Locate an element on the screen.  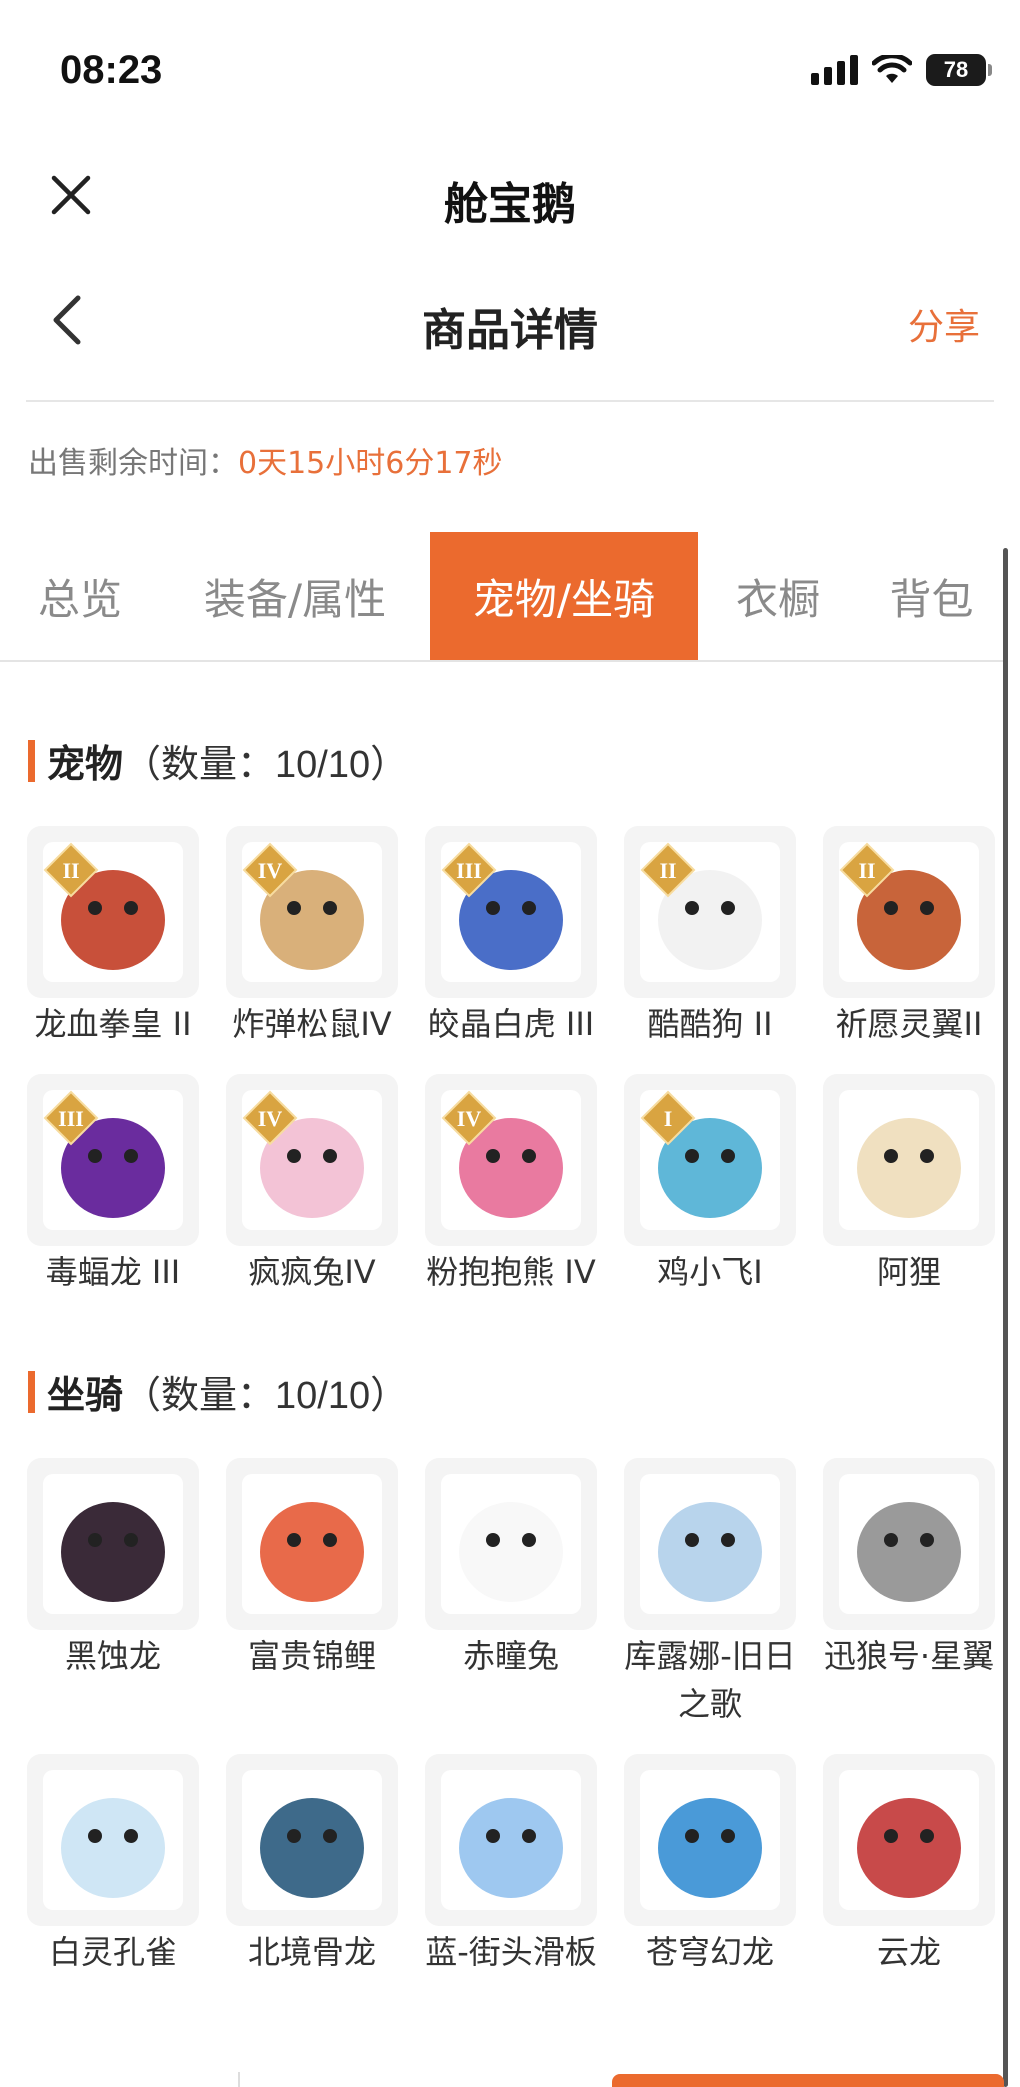
pet-item: II 祈愿灵翼II is located at coordinates (909, 937).